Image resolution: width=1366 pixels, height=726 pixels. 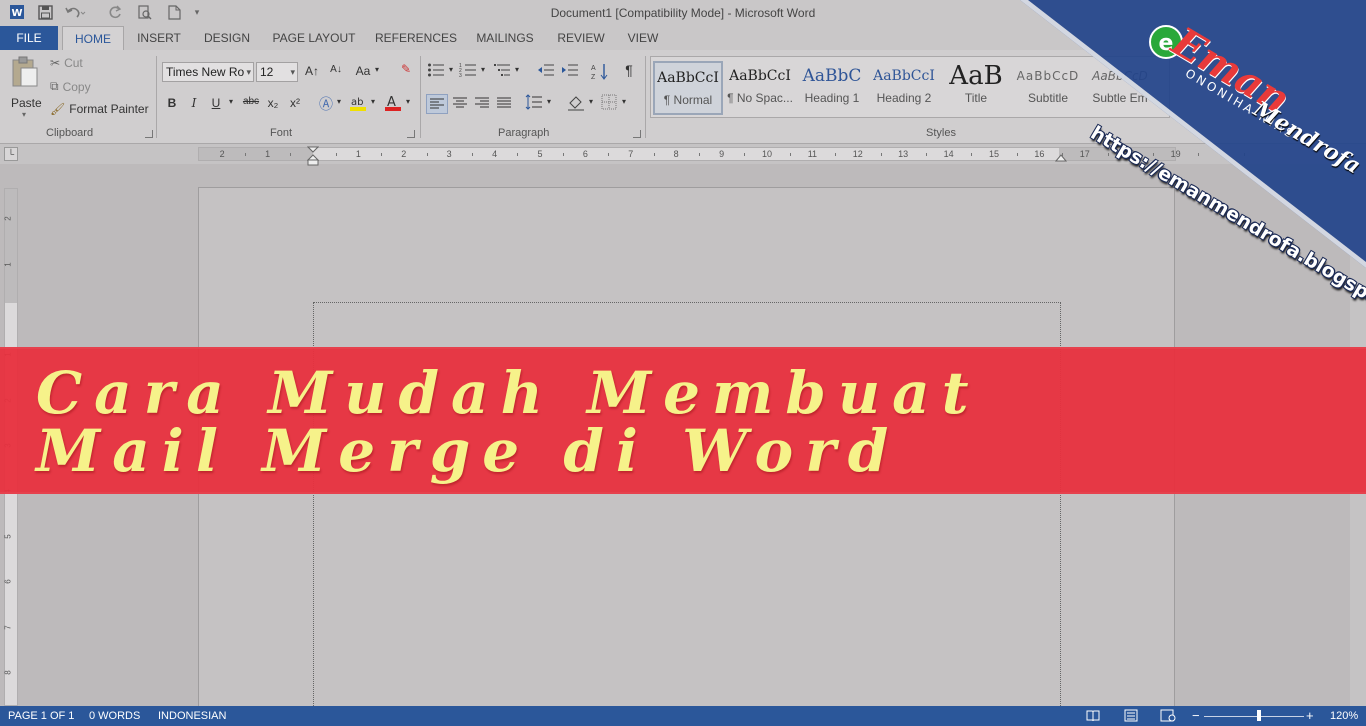 I want to click on zoom-slider, so click(x=1254, y=716).